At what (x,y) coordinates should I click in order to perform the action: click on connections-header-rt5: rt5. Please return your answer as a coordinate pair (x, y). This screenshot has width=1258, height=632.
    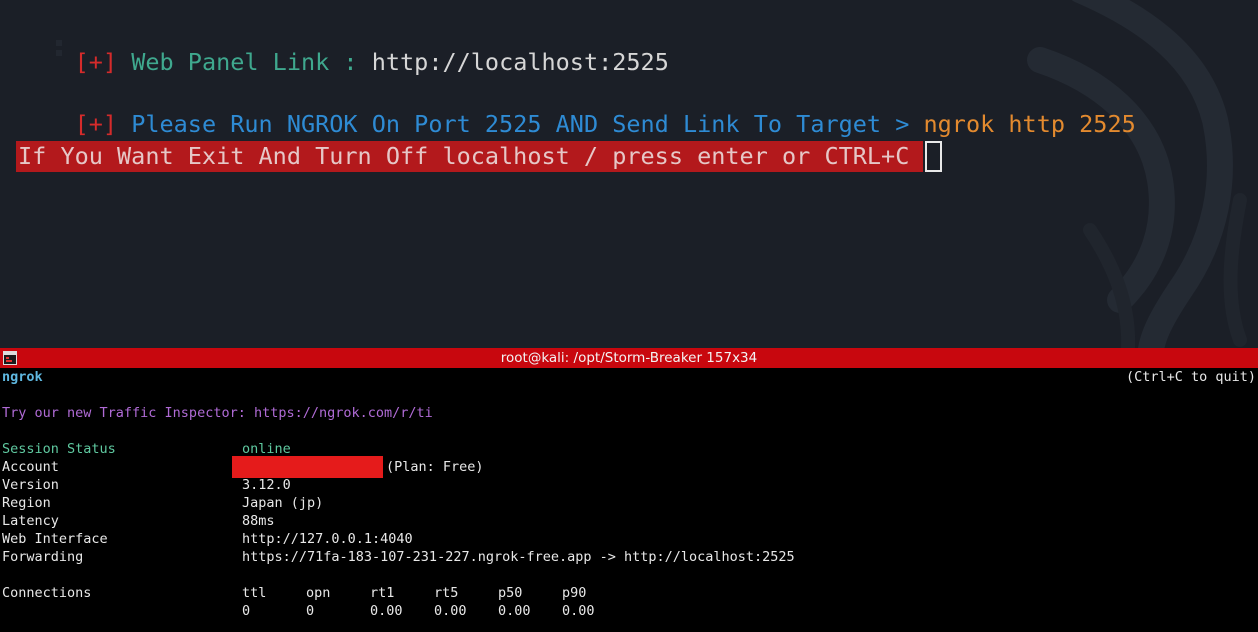
    Looking at the image, I should click on (446, 593).